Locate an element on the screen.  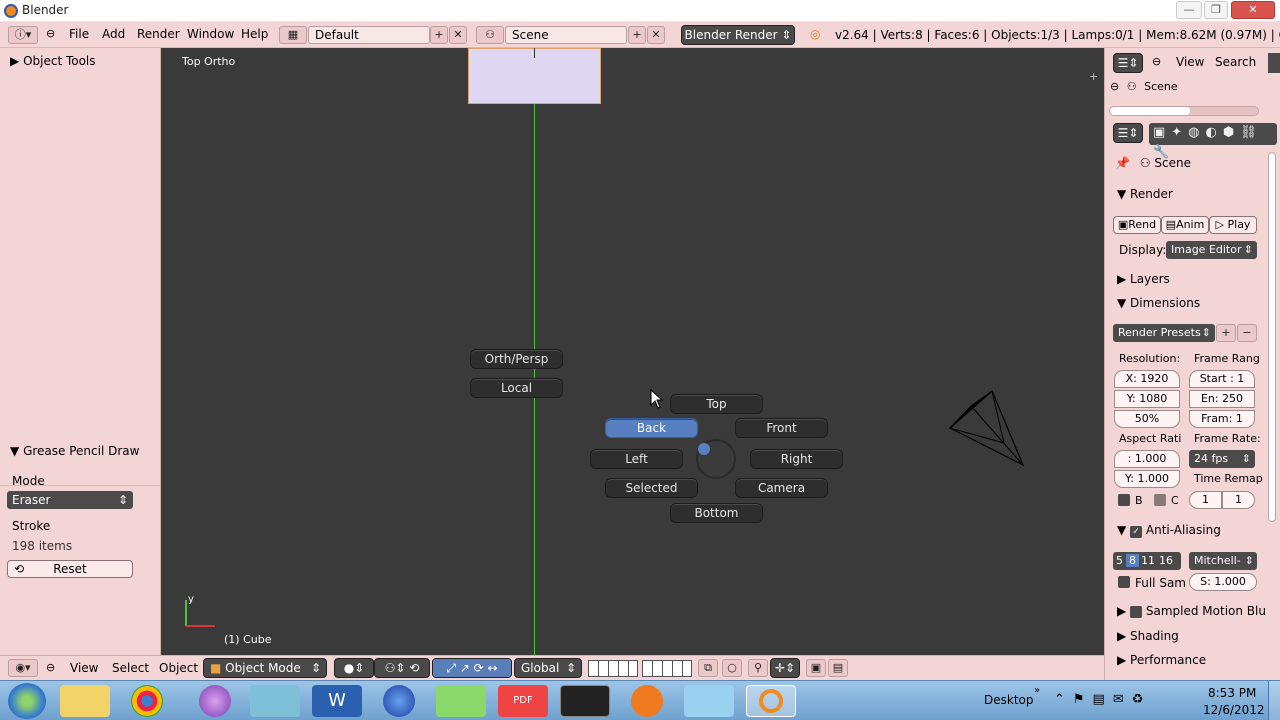
menu-view: View is located at coordinates (84, 668).